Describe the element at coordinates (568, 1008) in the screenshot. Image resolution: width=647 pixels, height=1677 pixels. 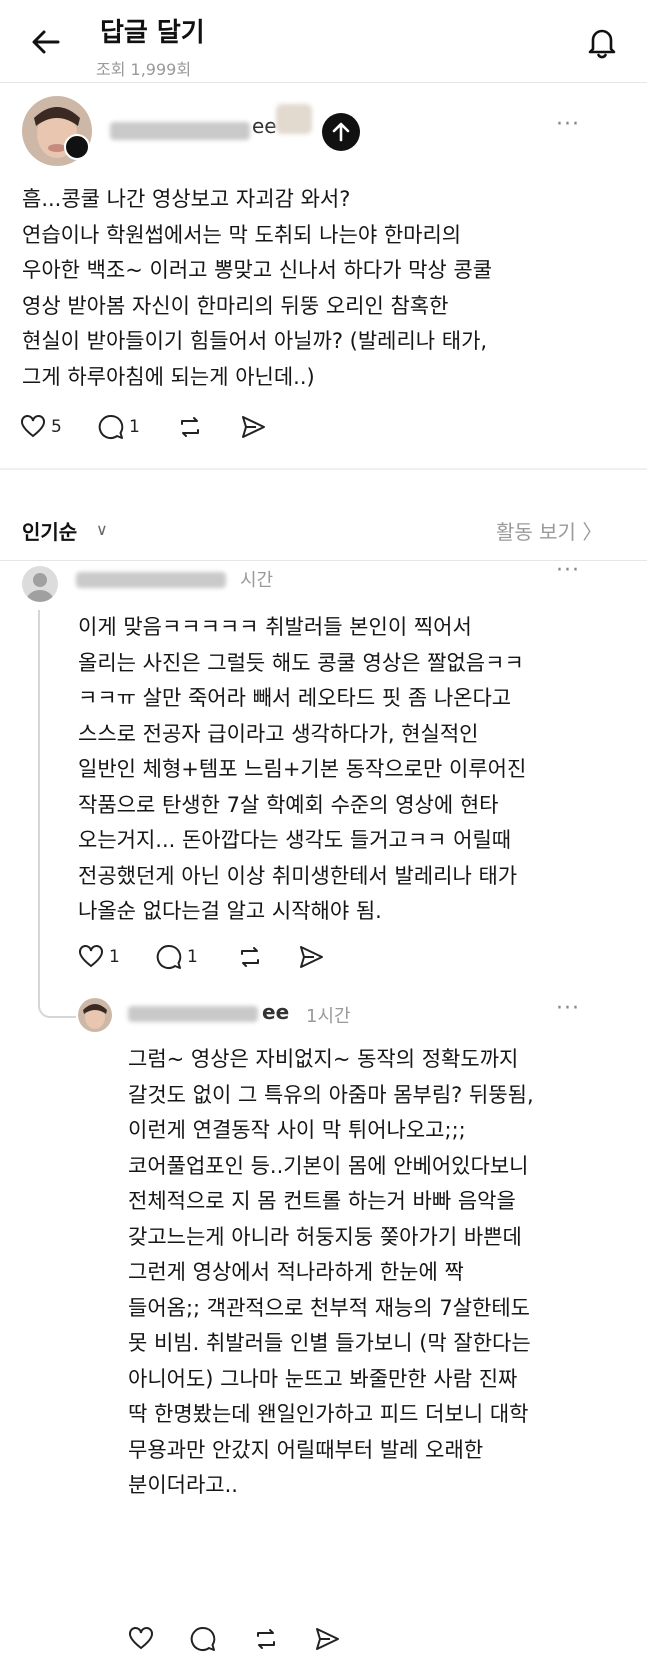
I see `reply-more-icon: ···` at that location.